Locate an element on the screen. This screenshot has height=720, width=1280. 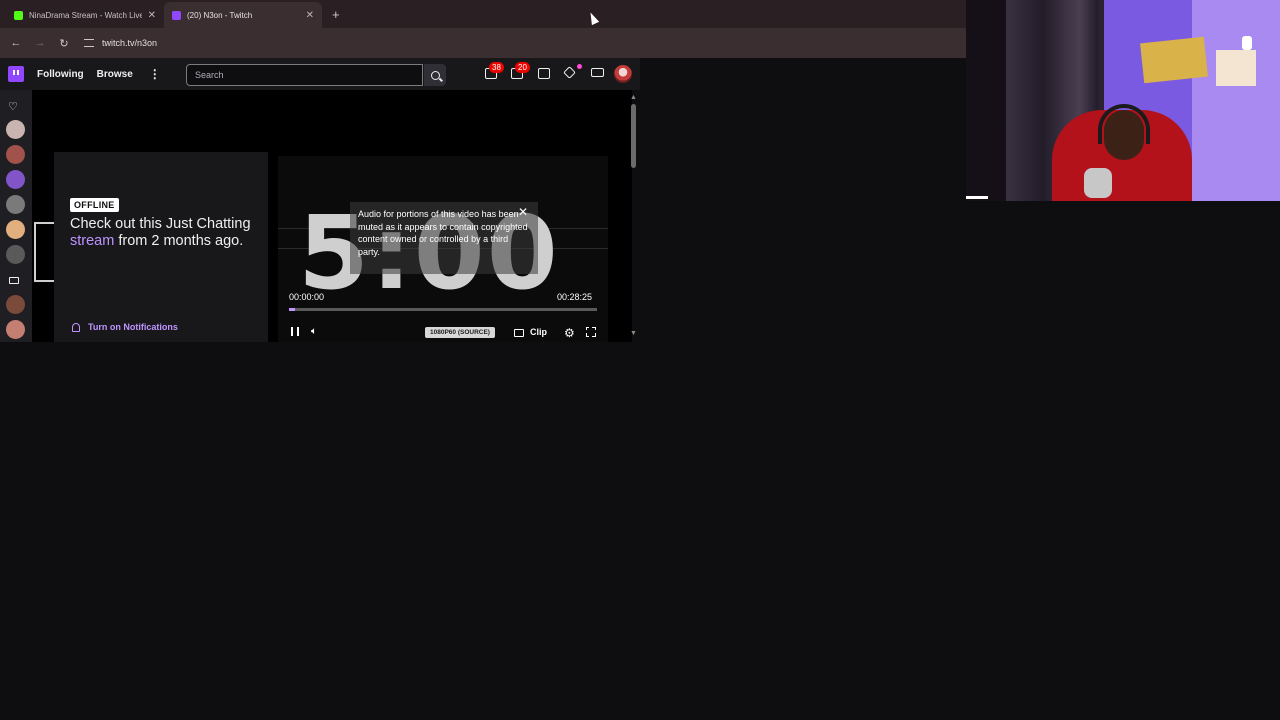
settings-gear-icon: ⚙ is located at coordinates (569, 333).